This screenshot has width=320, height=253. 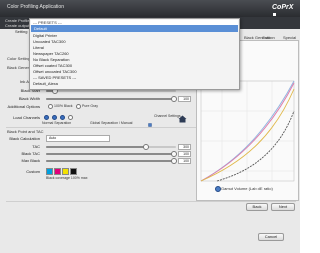 I want to click on tac-label: TAC, so click(x=36, y=146).